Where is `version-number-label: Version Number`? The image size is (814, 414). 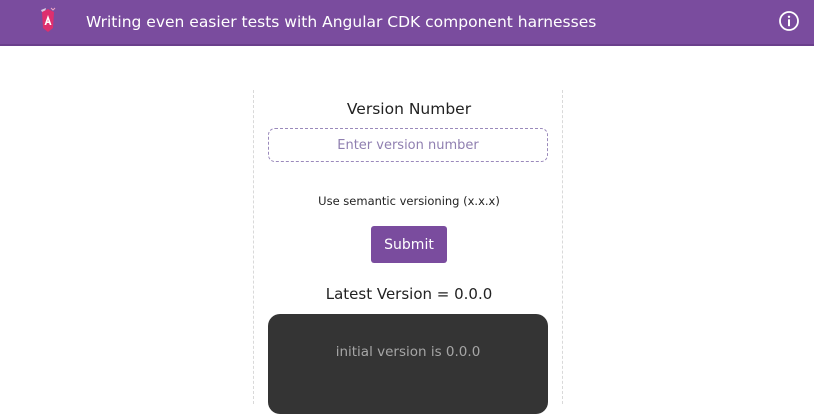 version-number-label: Version Number is located at coordinates (409, 109).